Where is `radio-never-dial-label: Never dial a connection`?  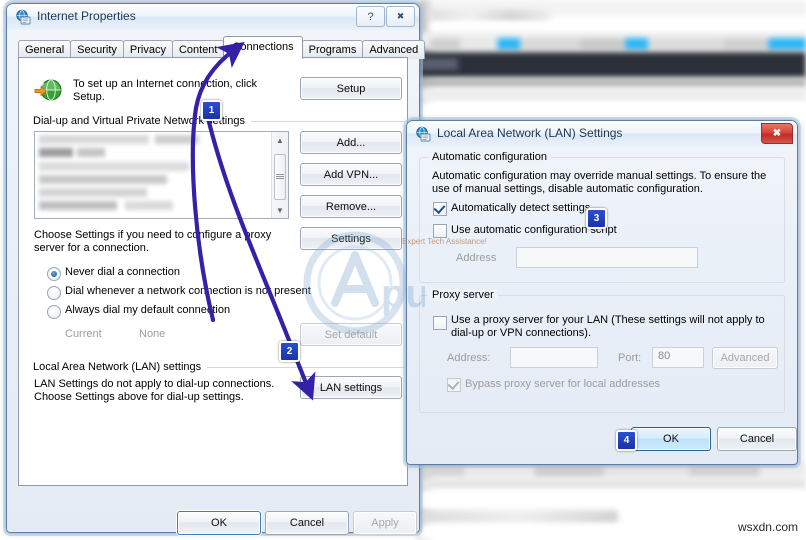 radio-never-dial-label: Never dial a connection is located at coordinates (122, 272).